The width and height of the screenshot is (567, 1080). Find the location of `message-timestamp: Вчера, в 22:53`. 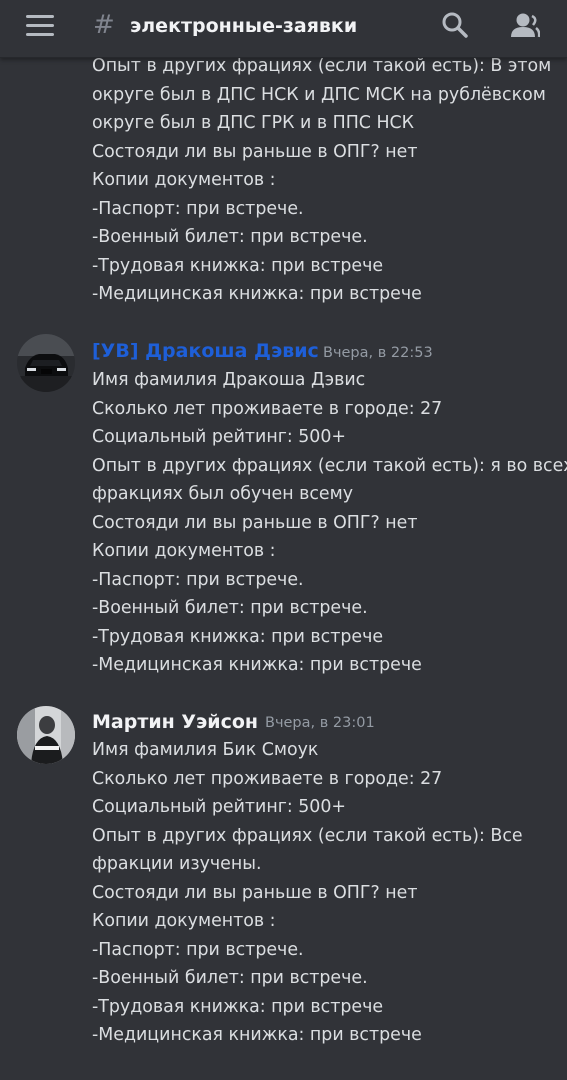

message-timestamp: Вчера, в 22:53 is located at coordinates (378, 353).